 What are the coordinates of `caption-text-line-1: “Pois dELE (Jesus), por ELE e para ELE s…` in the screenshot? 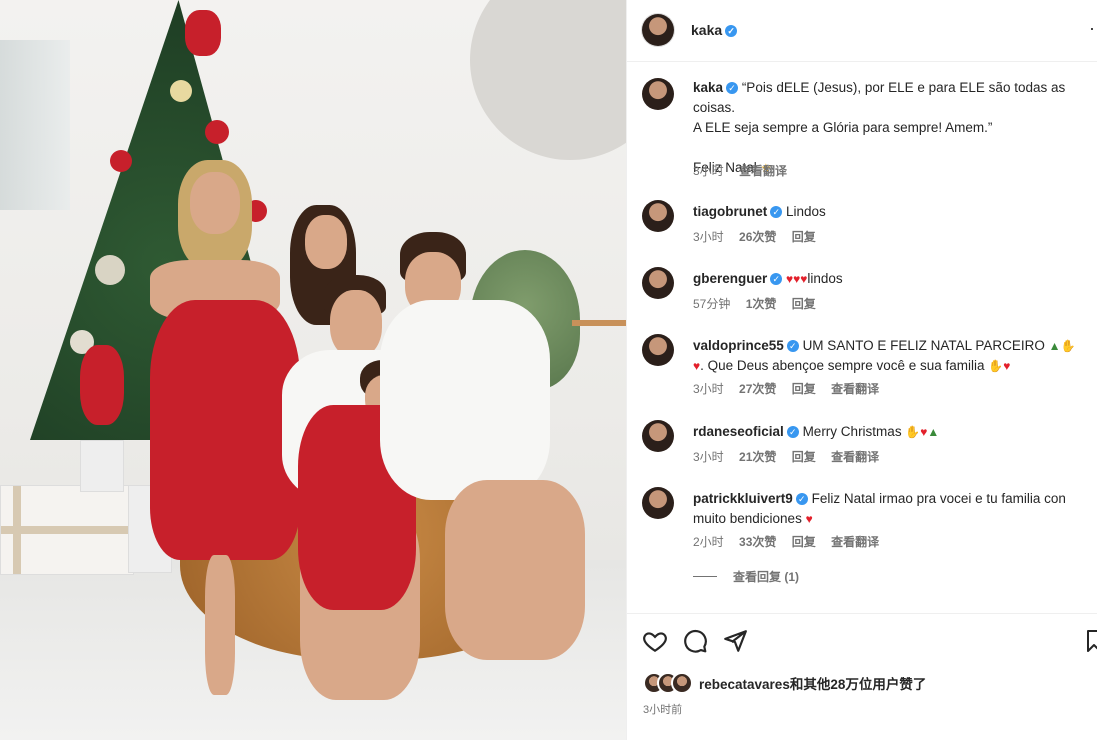 It's located at (879, 97).